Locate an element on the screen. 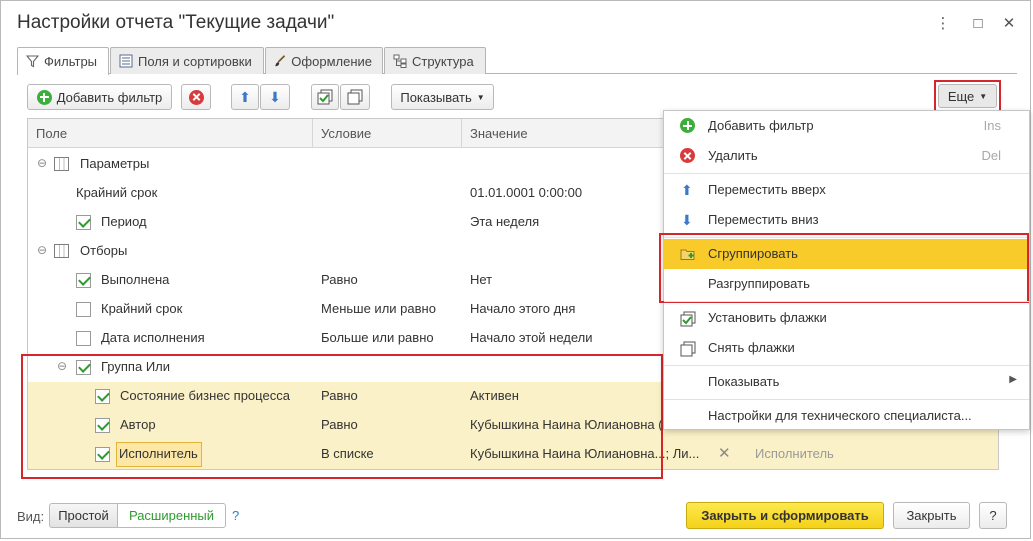 The height and width of the screenshot is (541, 1033). menu-item-shortcut: Del is located at coordinates (991, 155).